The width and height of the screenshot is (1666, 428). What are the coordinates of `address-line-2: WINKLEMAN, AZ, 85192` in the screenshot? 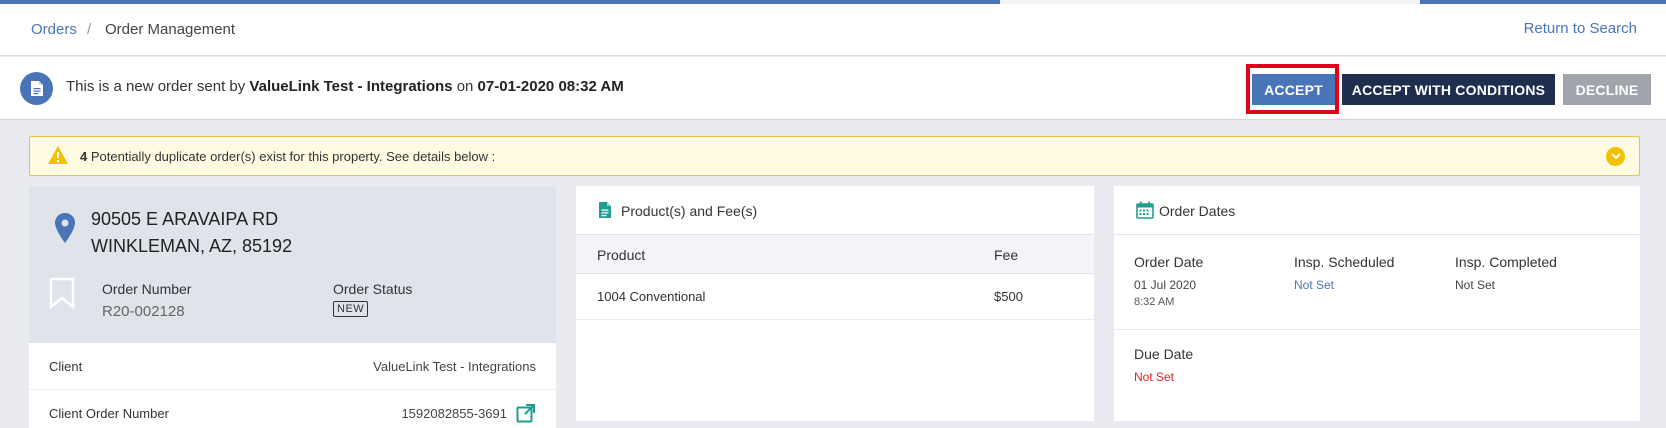 It's located at (192, 246).